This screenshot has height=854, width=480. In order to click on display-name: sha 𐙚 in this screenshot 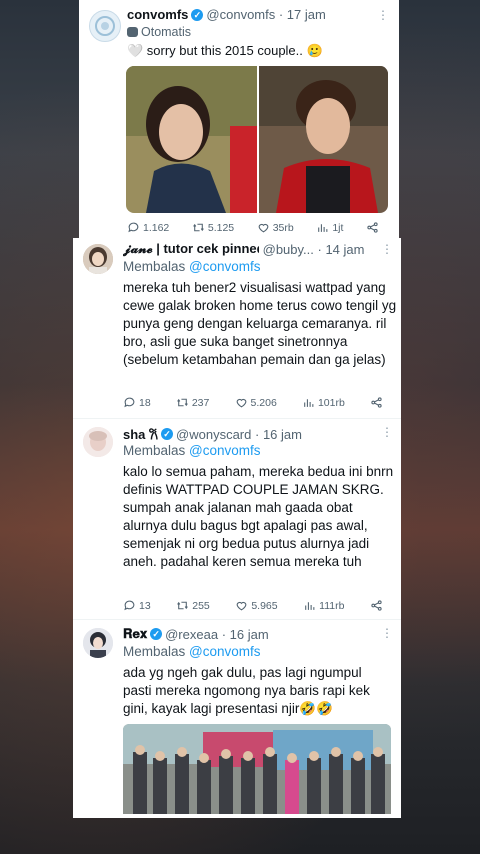, I will do `click(140, 434)`.